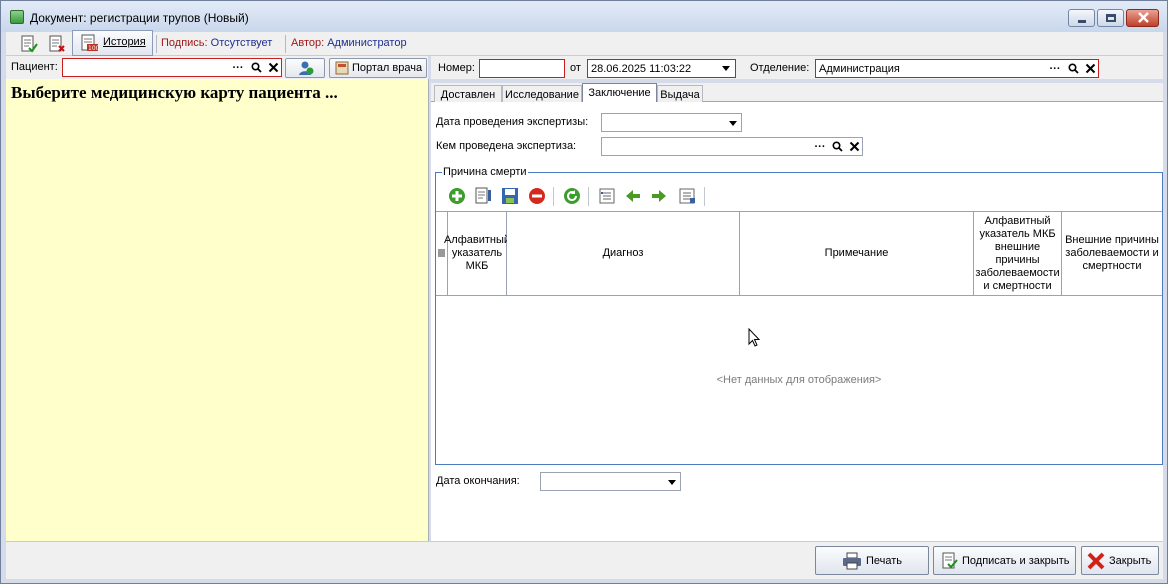 The width and height of the screenshot is (1168, 584). What do you see at coordinates (607, 196) in the screenshot?
I see `list-icon` at bounding box center [607, 196].